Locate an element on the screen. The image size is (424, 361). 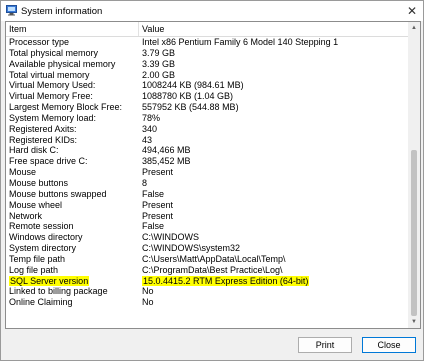
list-item: Mouse Present is located at coordinates (207, 172).